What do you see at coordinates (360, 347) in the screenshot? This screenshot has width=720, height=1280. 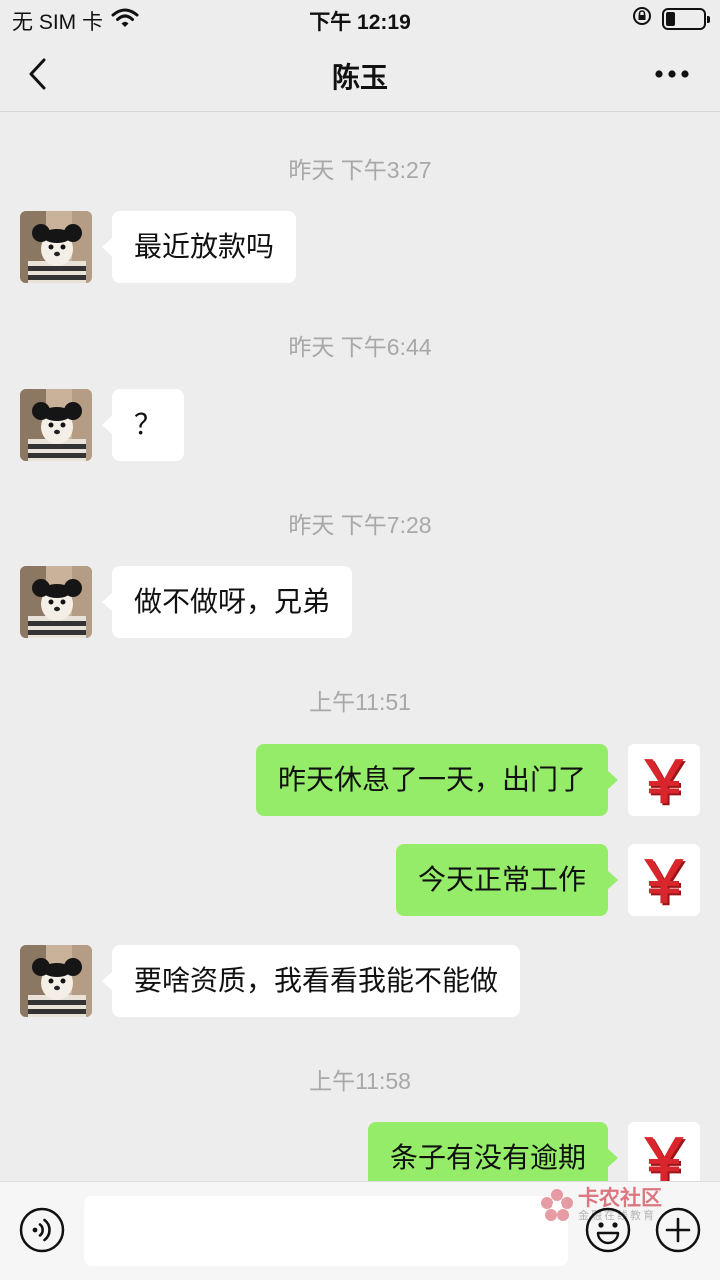 I see `timestamp: 昨天 下午6:44` at bounding box center [360, 347].